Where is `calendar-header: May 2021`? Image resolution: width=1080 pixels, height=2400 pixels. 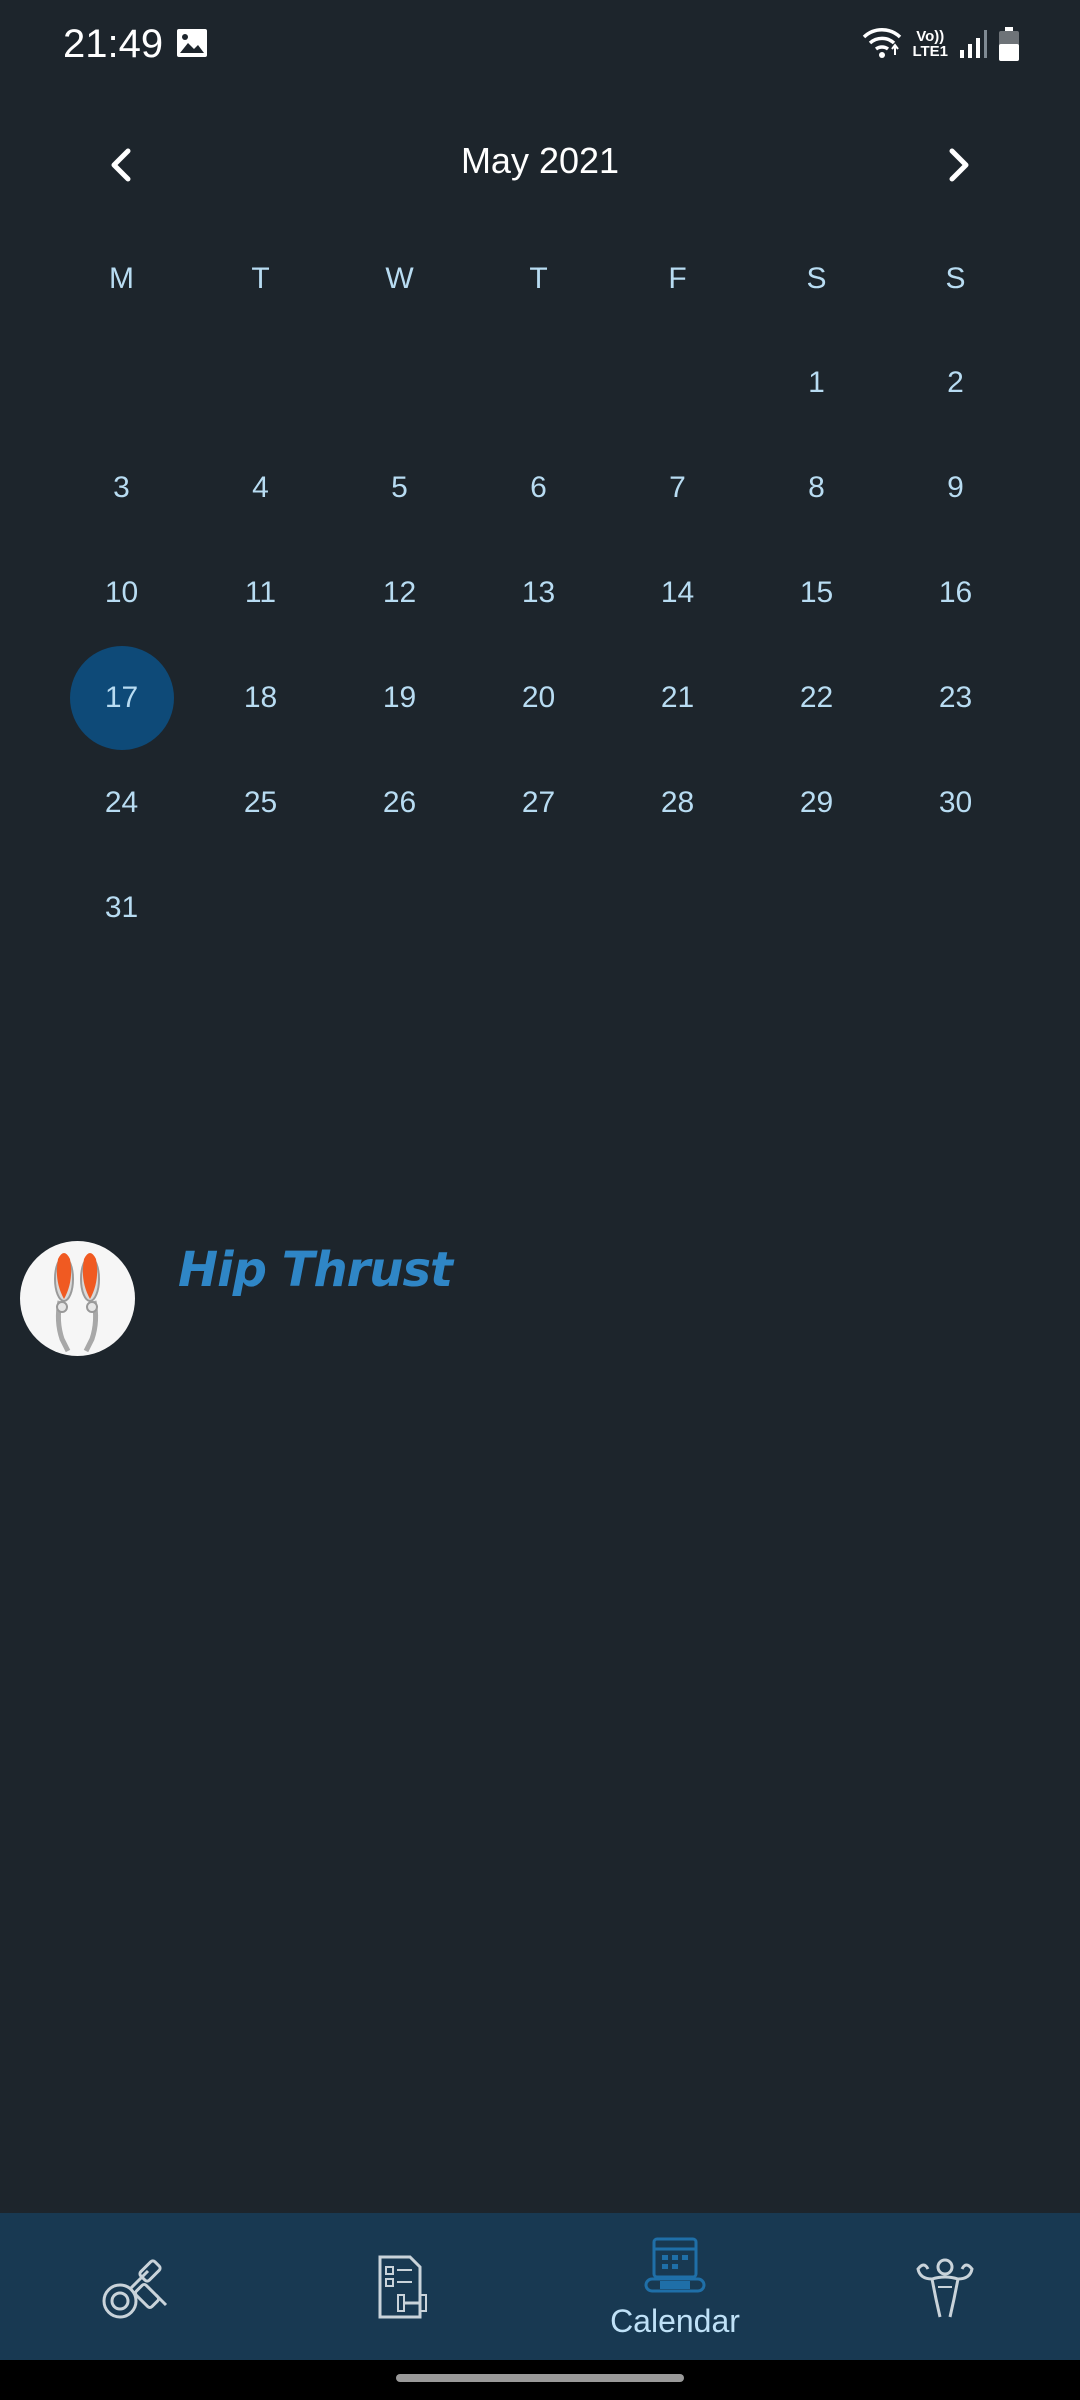
calendar-header: May 2021 is located at coordinates (540, 165).